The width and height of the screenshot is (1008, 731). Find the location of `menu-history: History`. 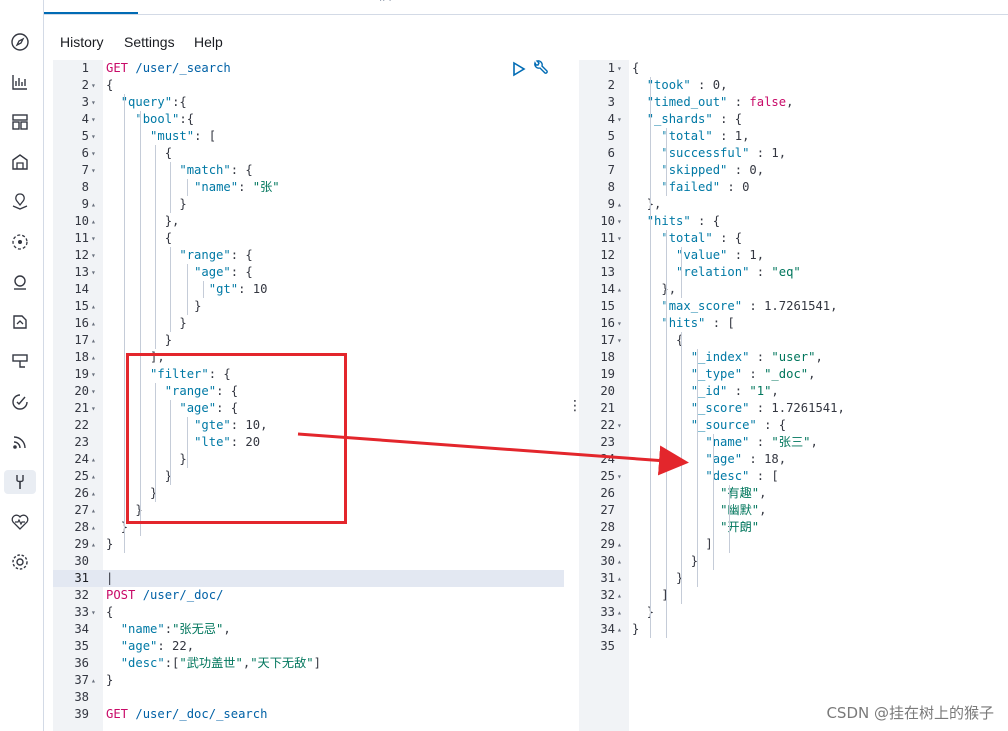

menu-history: History is located at coordinates (82, 42).